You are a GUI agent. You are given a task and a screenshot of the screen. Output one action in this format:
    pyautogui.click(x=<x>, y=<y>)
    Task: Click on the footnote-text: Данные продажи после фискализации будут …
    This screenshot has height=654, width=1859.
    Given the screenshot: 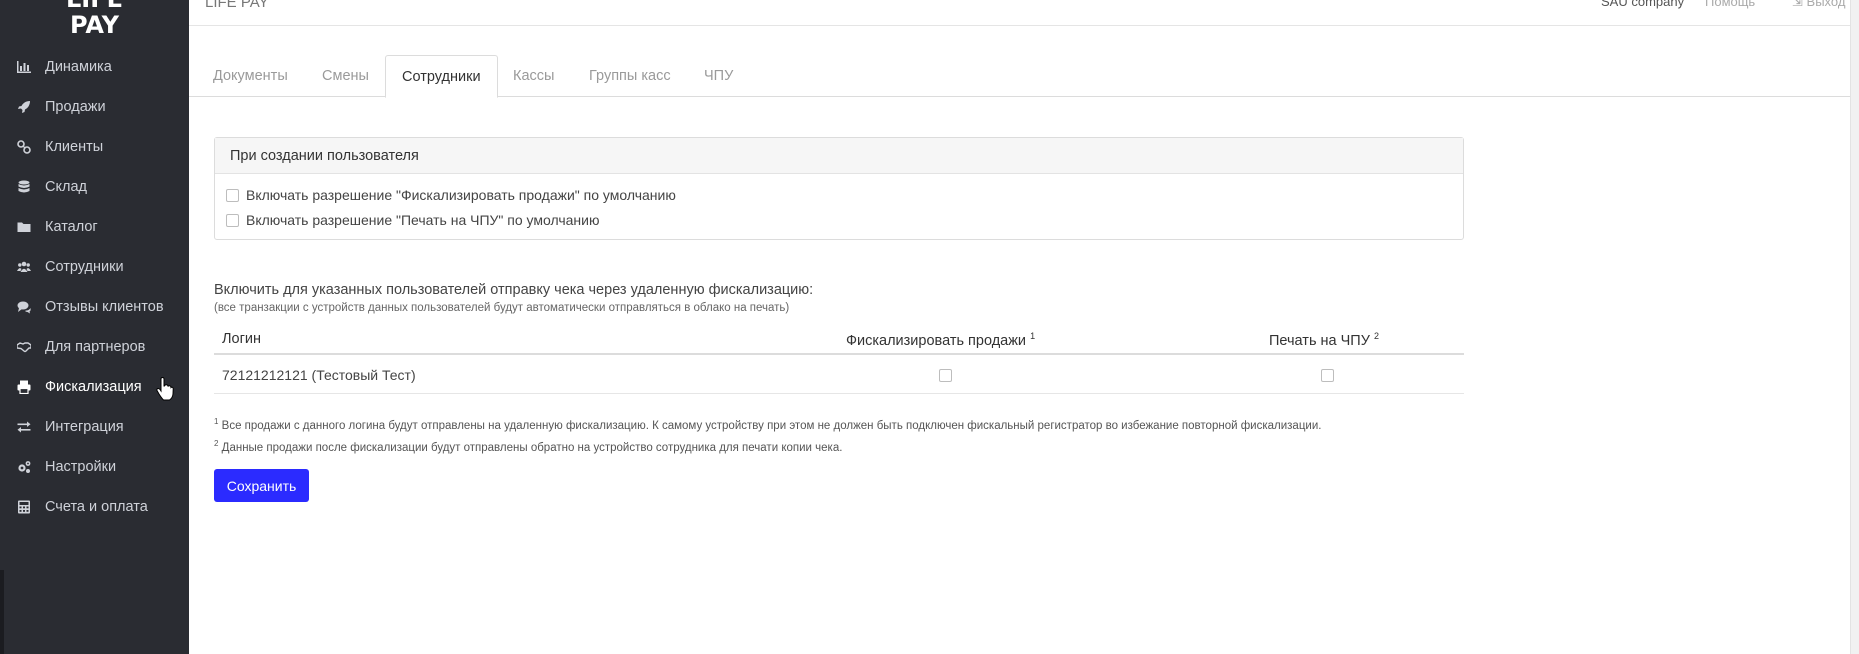 What is the action you would take?
    pyautogui.click(x=532, y=447)
    